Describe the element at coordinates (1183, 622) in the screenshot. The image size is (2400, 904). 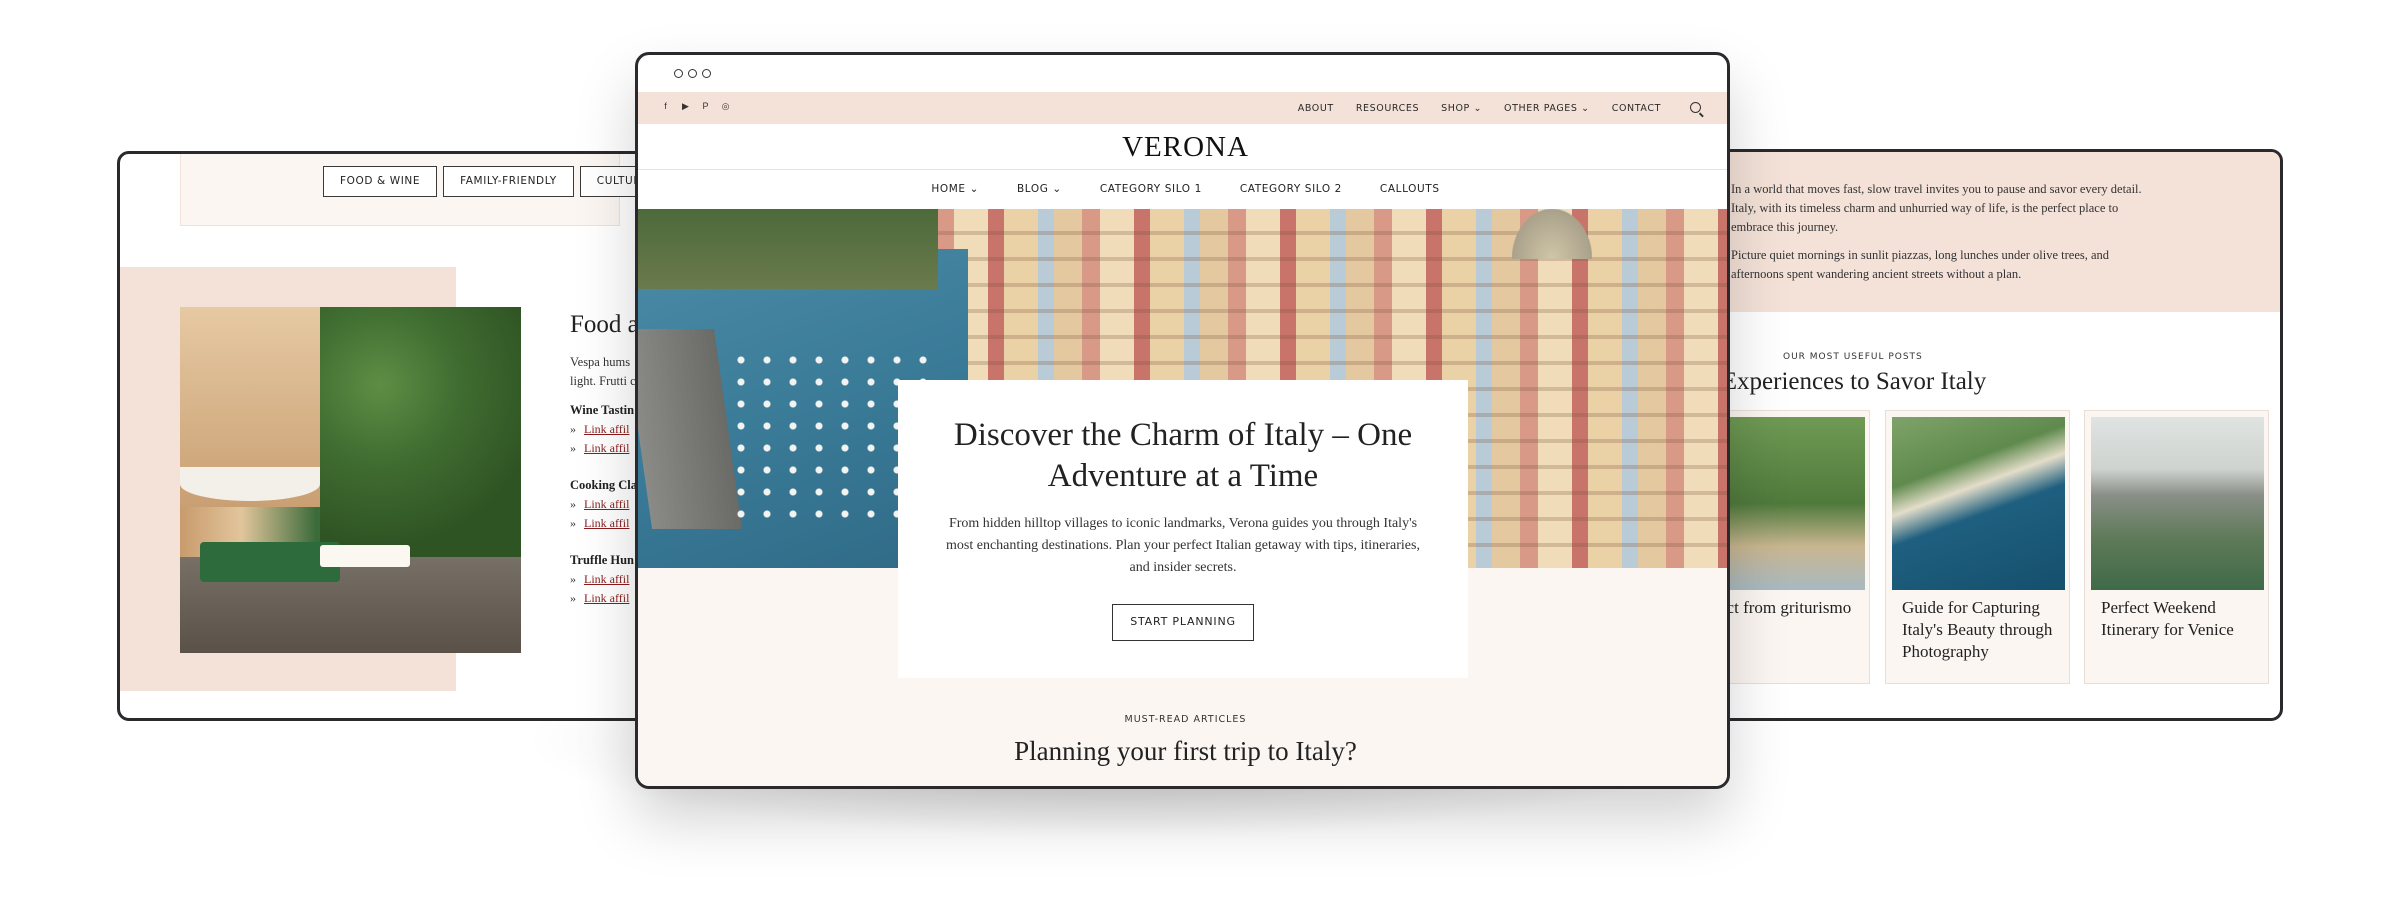
I see `start-planning-button: START PLANNING` at that location.